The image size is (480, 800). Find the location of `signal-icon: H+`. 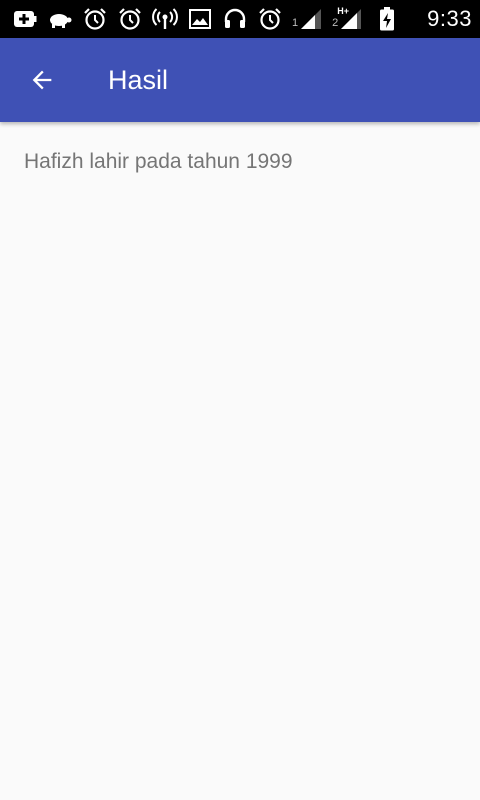

signal-icon: H+ is located at coordinates (350, 18).